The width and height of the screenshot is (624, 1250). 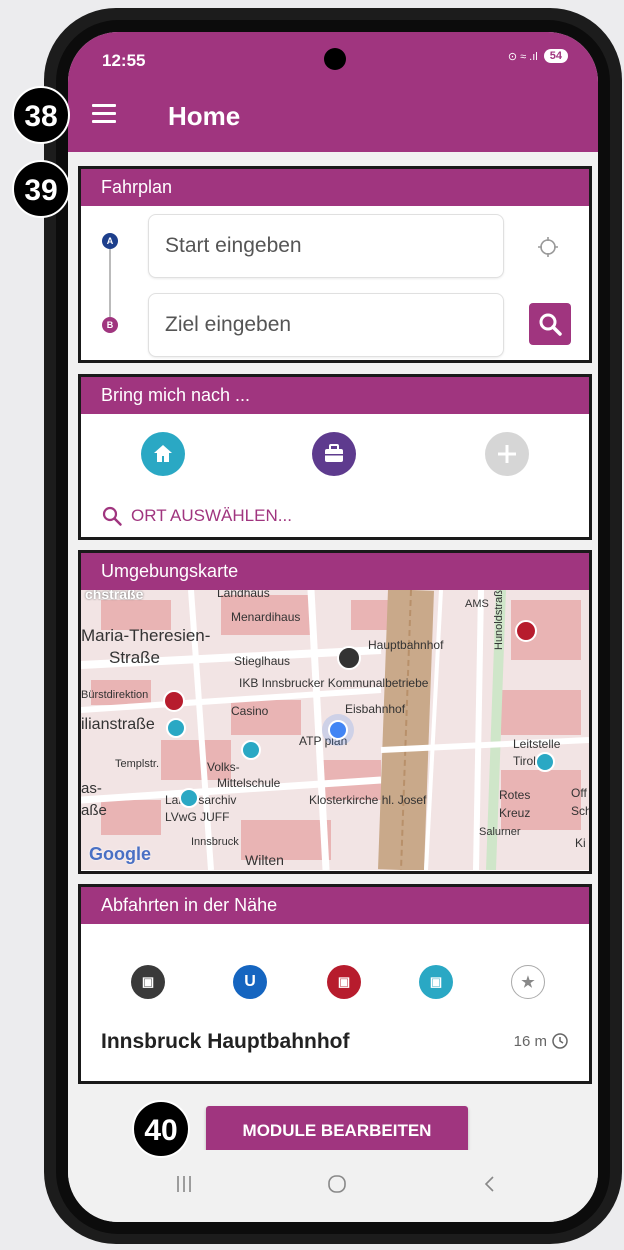 I want to click on camera-hole, so click(x=335, y=59).